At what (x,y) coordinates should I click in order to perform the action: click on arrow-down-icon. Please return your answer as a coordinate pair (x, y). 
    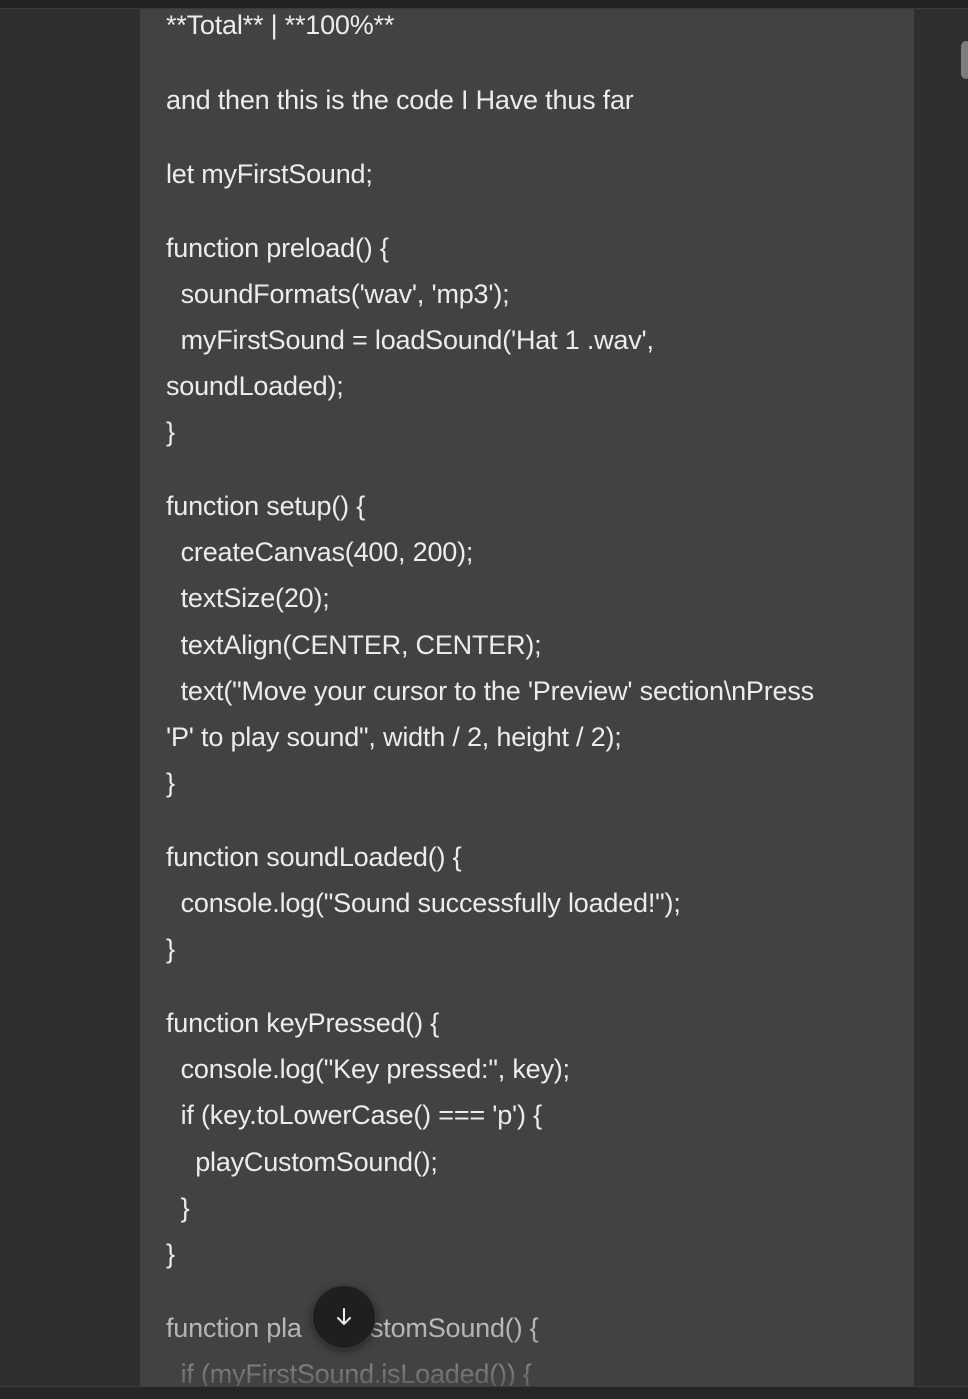
    Looking at the image, I should click on (344, 1317).